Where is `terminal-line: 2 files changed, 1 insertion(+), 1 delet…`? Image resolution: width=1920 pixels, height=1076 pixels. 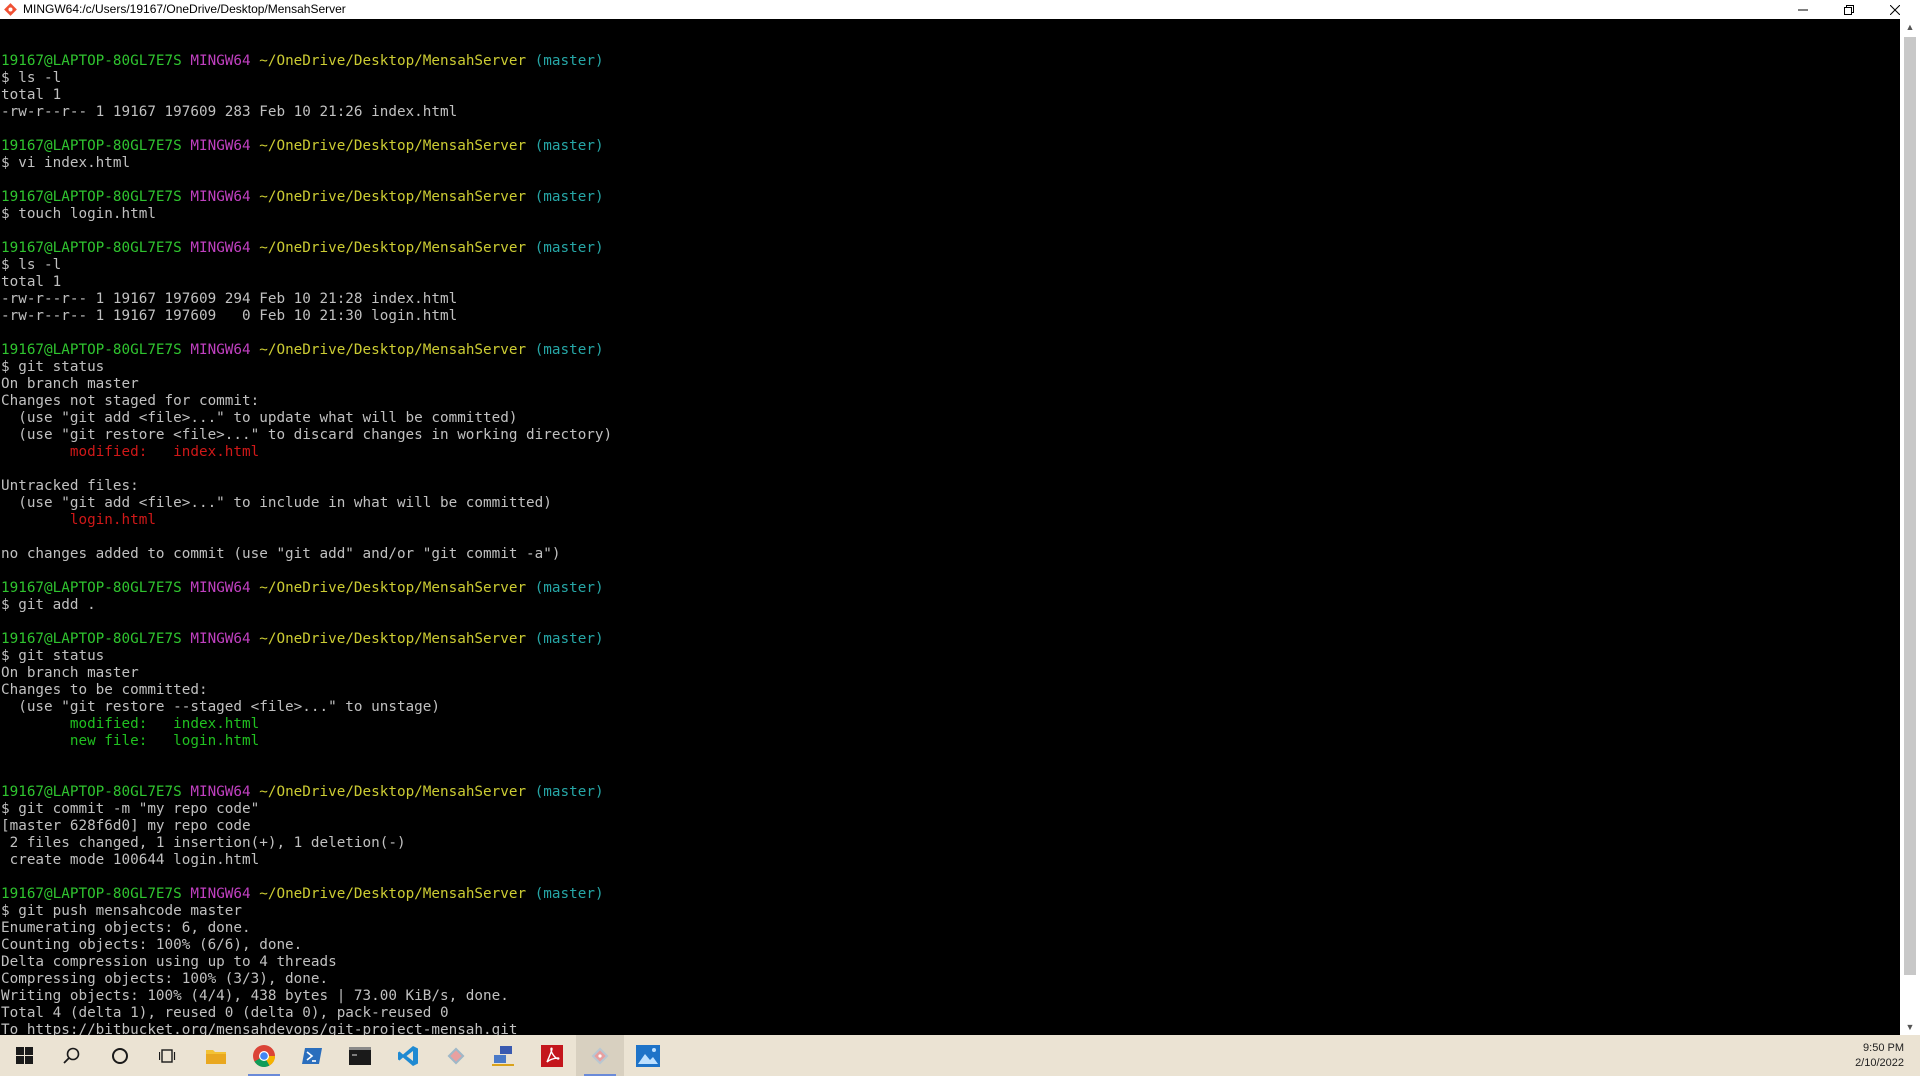 terminal-line: 2 files changed, 1 insertion(+), 1 delet… is located at coordinates (306, 843).